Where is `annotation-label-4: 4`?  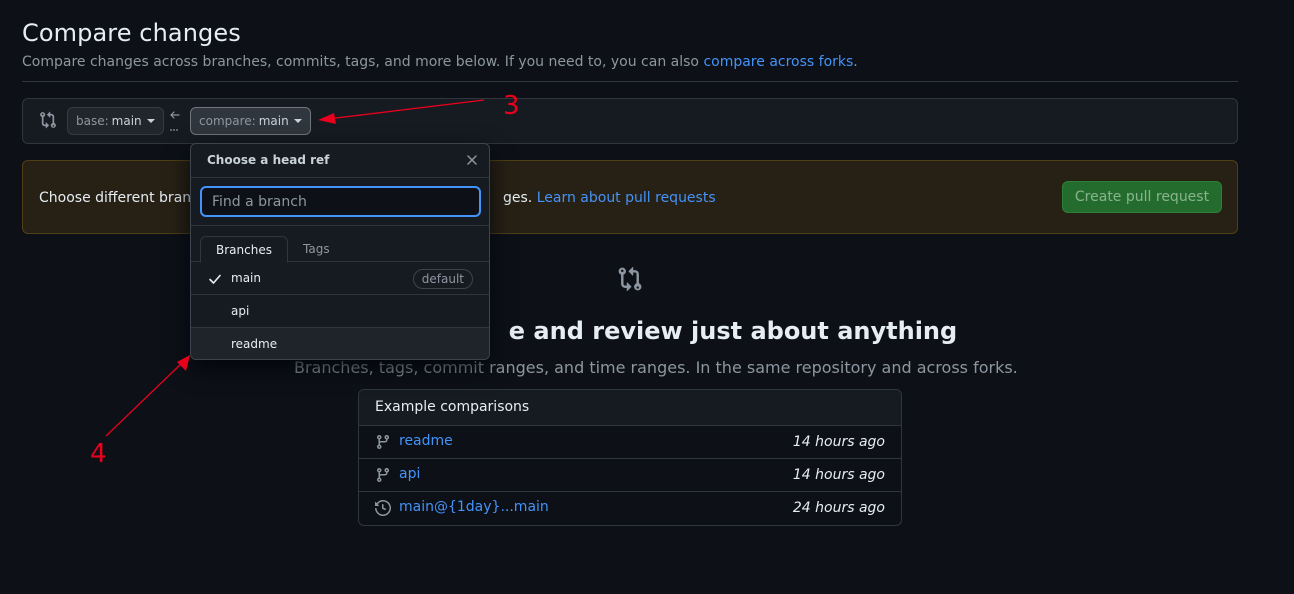 annotation-label-4: 4 is located at coordinates (98, 454).